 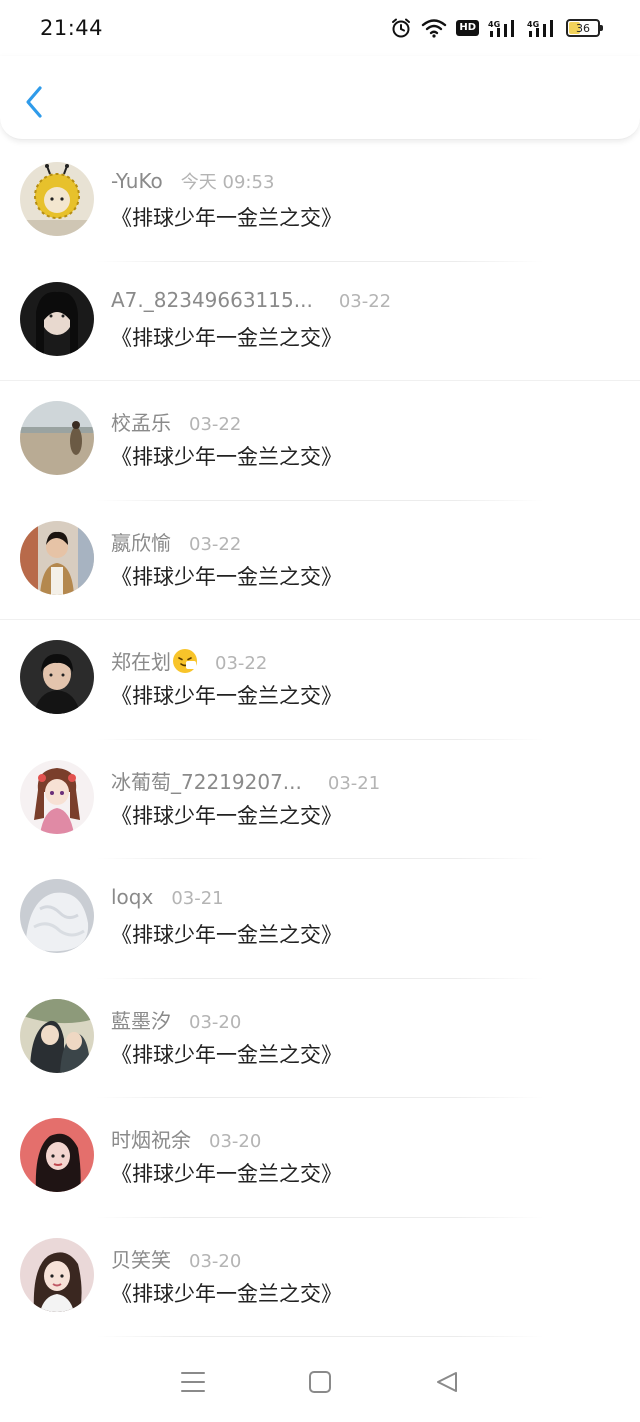 I want to click on list-item-text: -YuKo 今天 09:53 《排球少年一金兰之交》, so click(x=365, y=200).